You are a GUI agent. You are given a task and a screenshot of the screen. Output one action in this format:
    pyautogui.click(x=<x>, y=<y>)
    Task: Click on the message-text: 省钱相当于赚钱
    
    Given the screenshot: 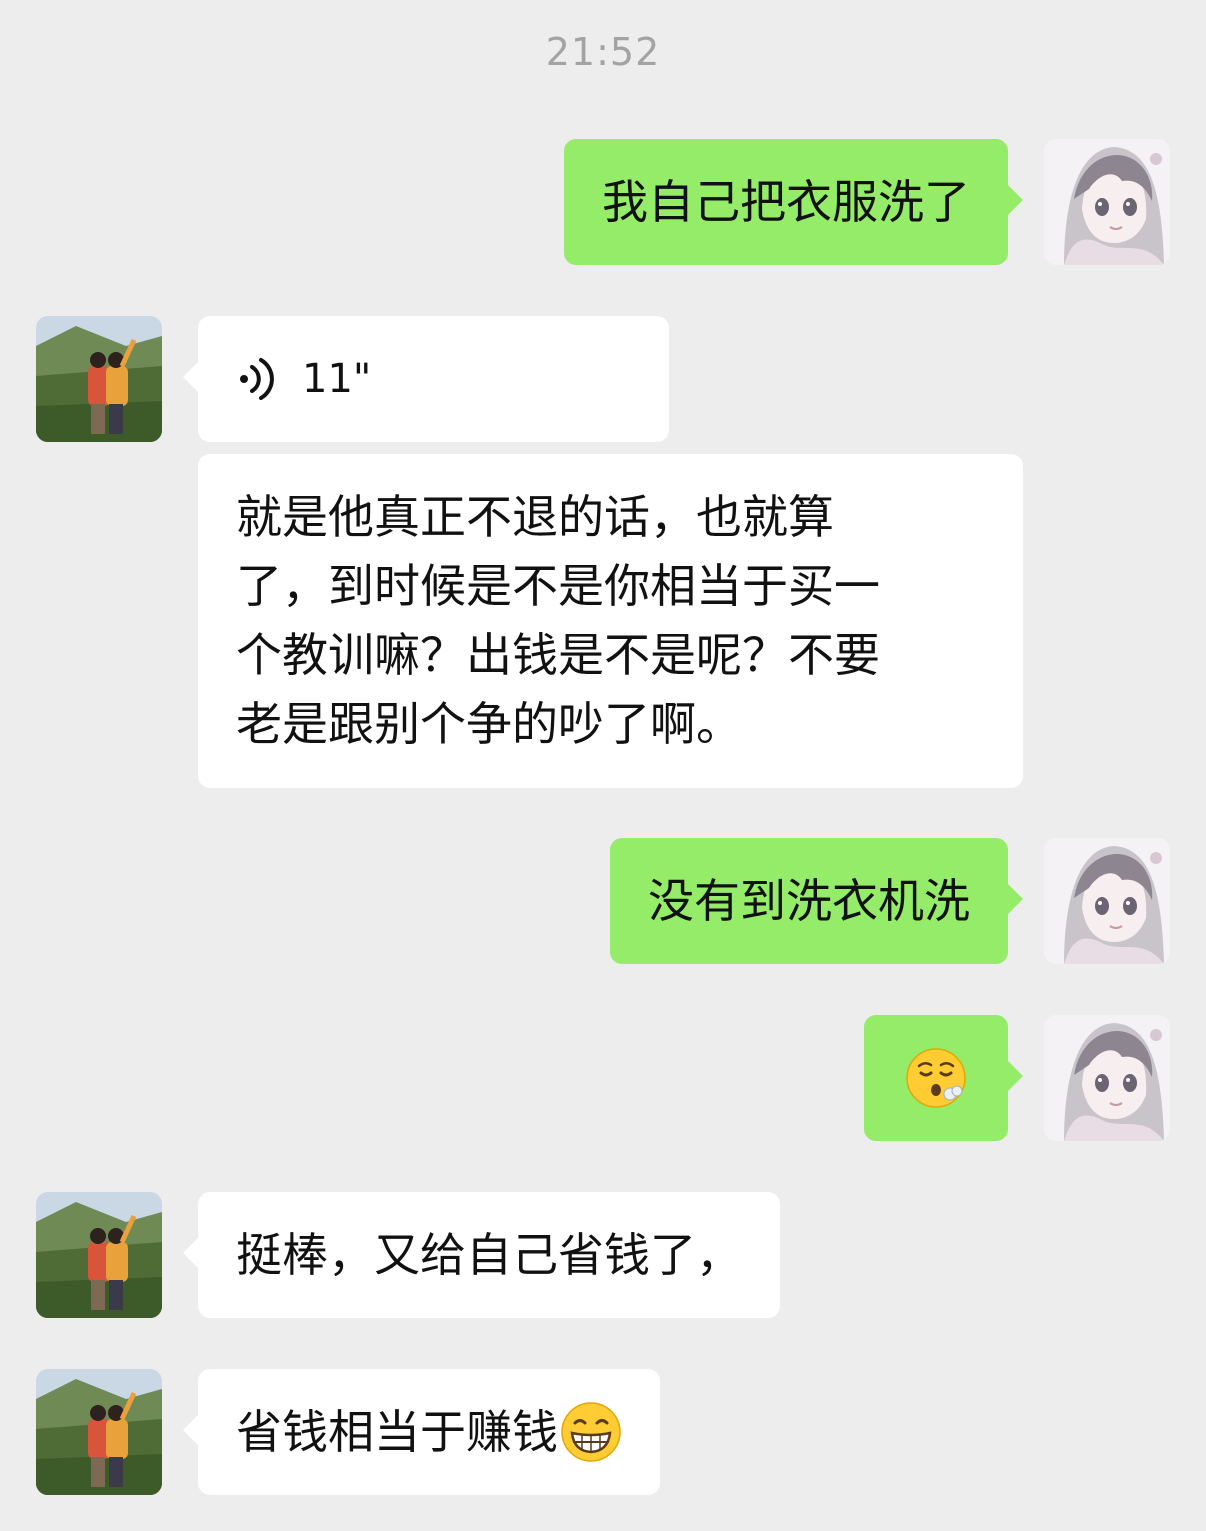 What is the action you would take?
    pyautogui.click(x=397, y=1432)
    